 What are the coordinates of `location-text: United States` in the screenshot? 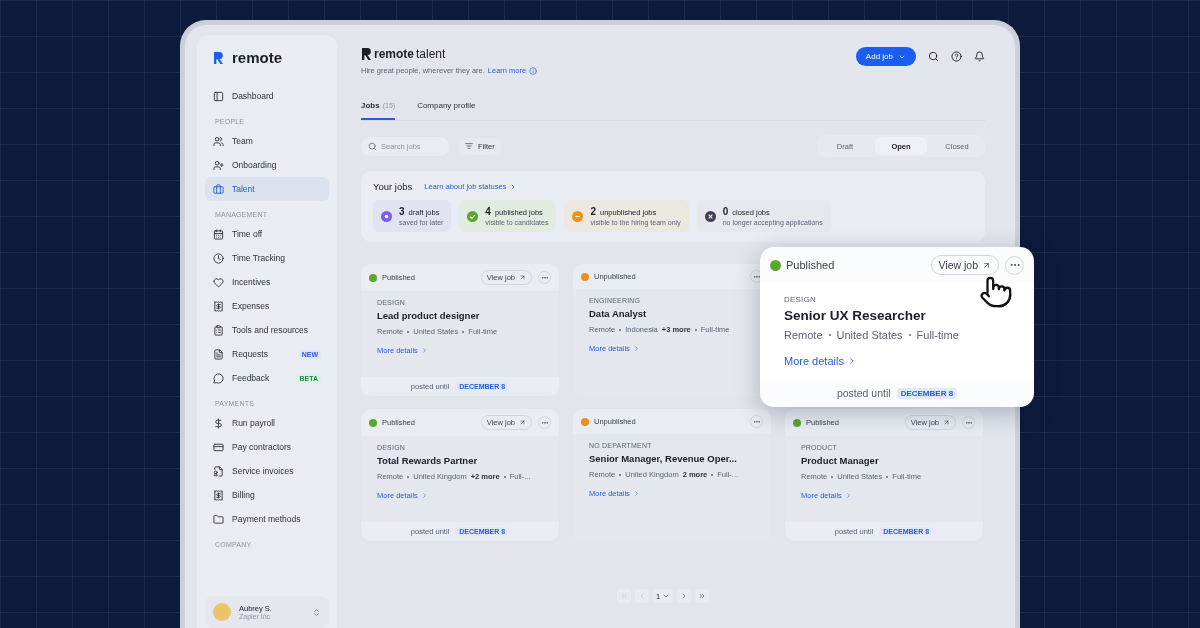 It's located at (869, 335).